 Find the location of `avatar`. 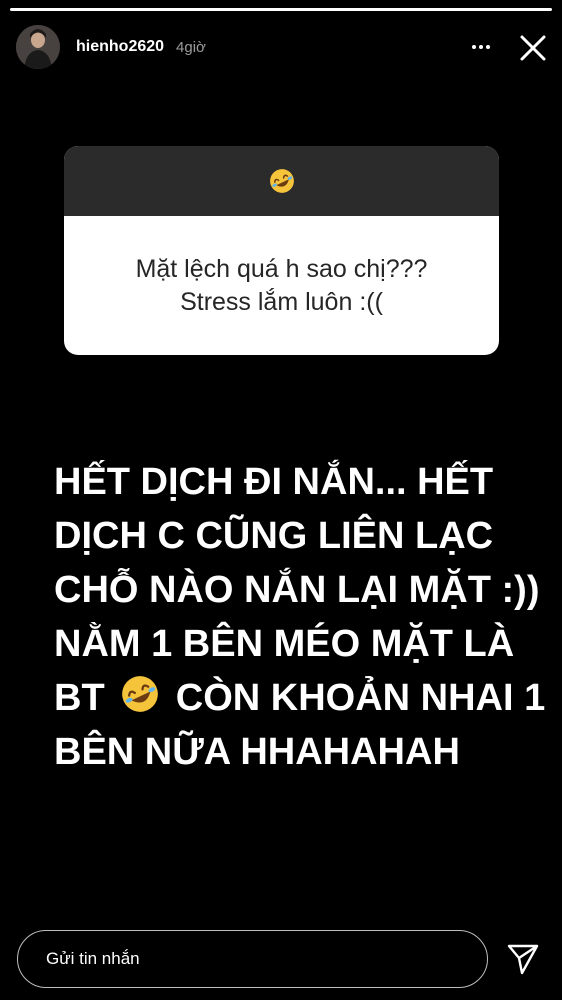

avatar is located at coordinates (38, 47).